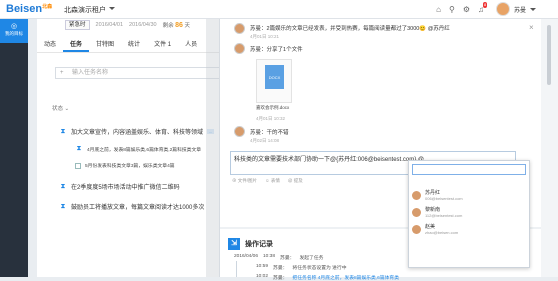 The image size is (558, 281). Describe the element at coordinates (272, 181) in the screenshot. I see `emoji-button: ☺ 表情` at that location.